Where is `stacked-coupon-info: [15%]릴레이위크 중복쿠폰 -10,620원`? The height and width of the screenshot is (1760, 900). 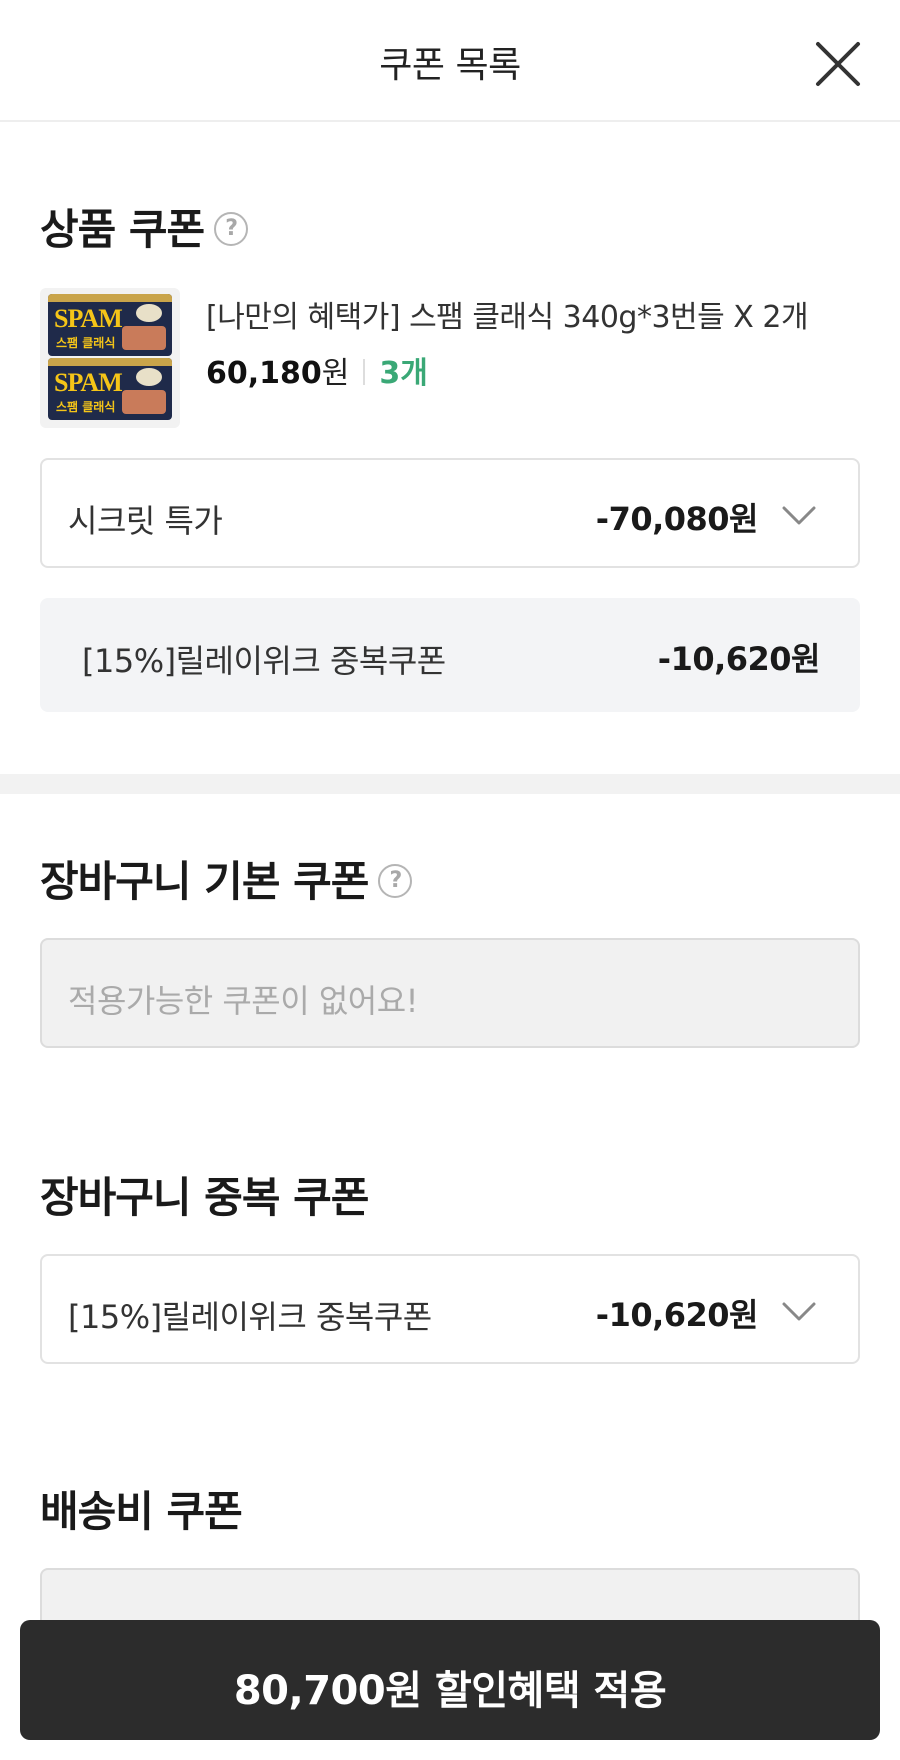 stacked-coupon-info: [15%]릴레이위크 중복쿠폰 -10,620원 is located at coordinates (450, 655).